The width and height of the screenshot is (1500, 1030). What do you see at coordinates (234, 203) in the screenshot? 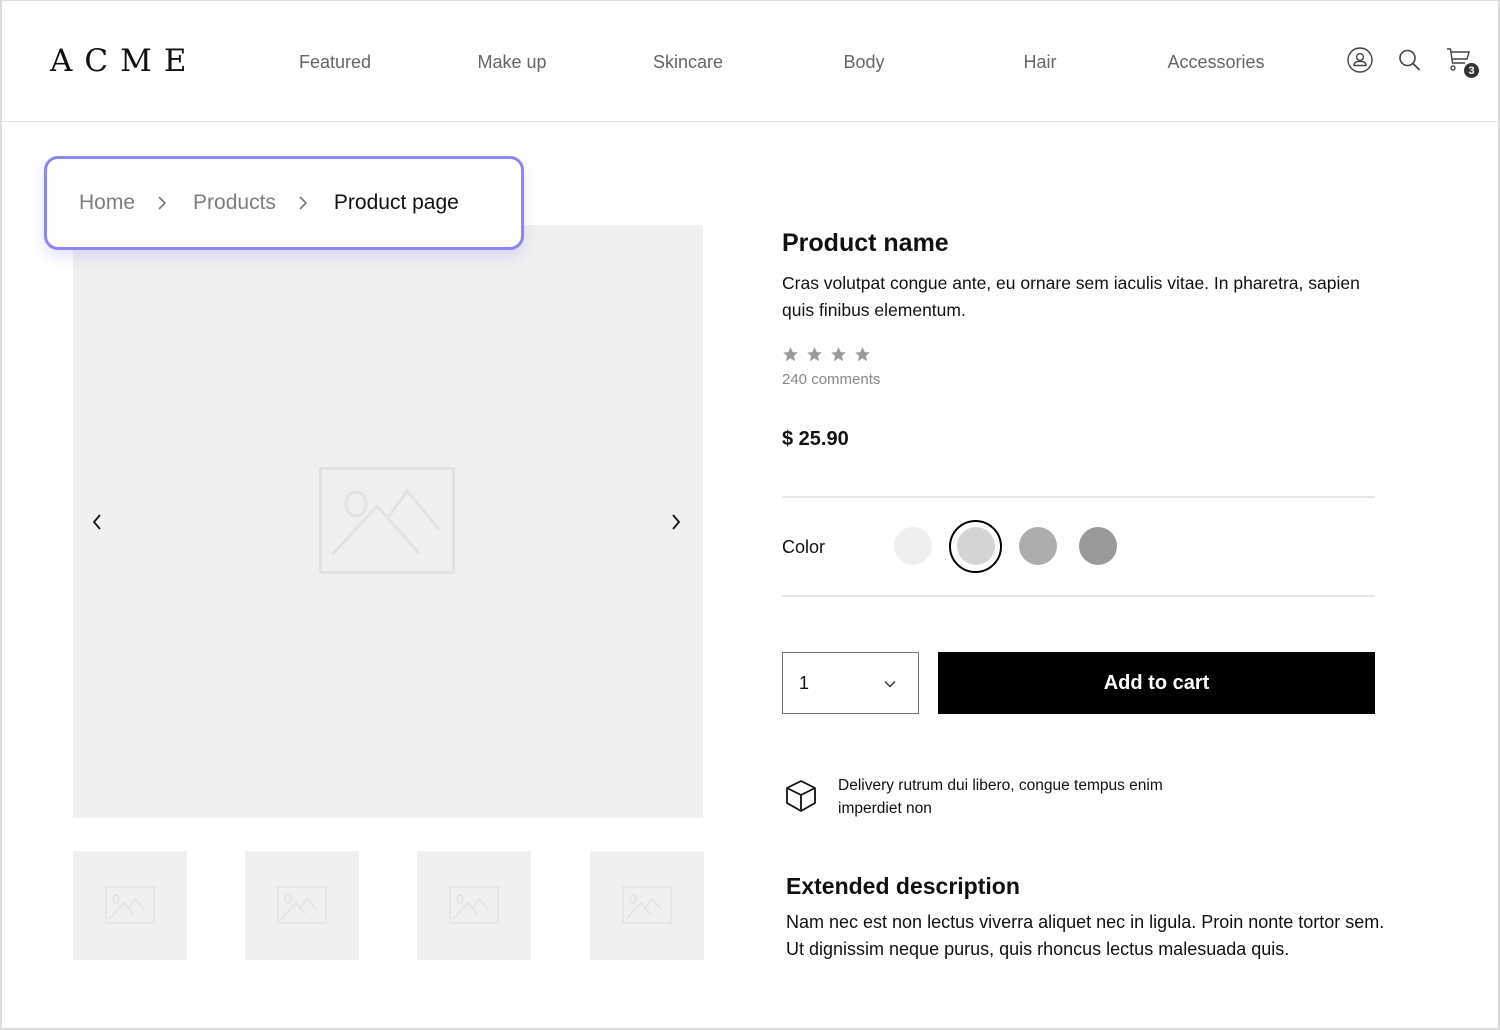
I see `breadcrumb-products: Products` at bounding box center [234, 203].